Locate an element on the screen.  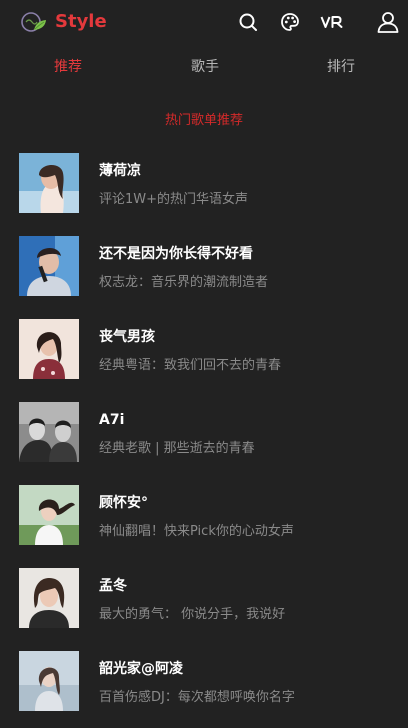
logo-icon is located at coordinates (34, 22).